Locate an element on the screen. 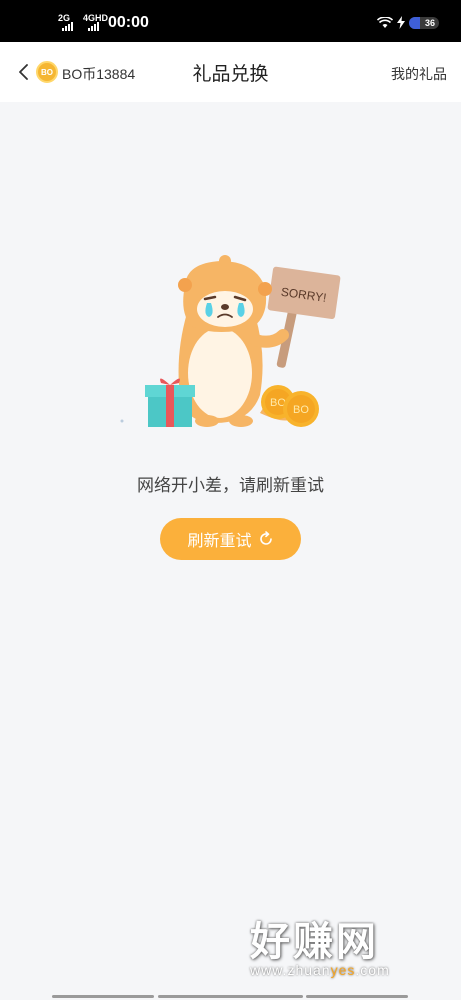 The width and height of the screenshot is (461, 1000). watermark: 好赚网 www.zhuanyes.com is located at coordinates (350, 949).